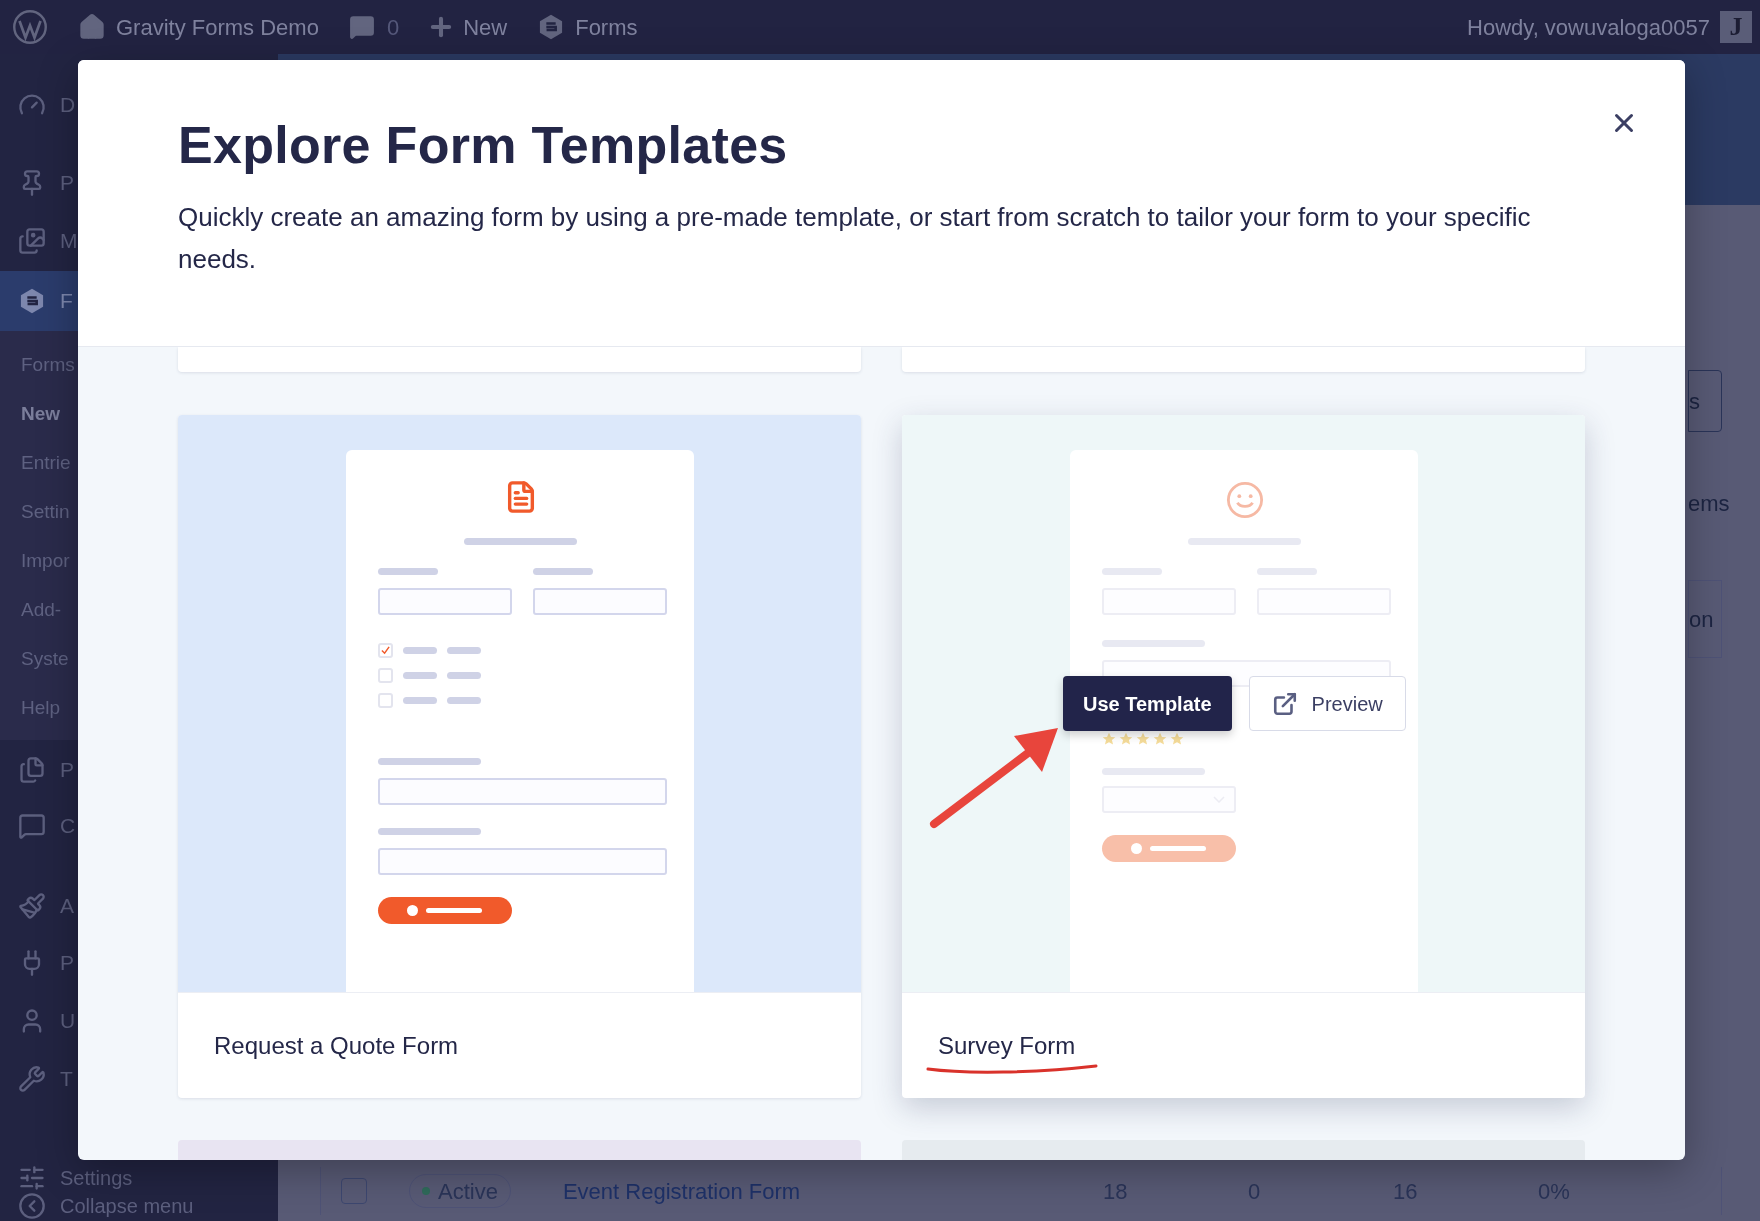  Describe the element at coordinates (483, 145) in the screenshot. I see `modal-title: Explore Form Templates` at that location.